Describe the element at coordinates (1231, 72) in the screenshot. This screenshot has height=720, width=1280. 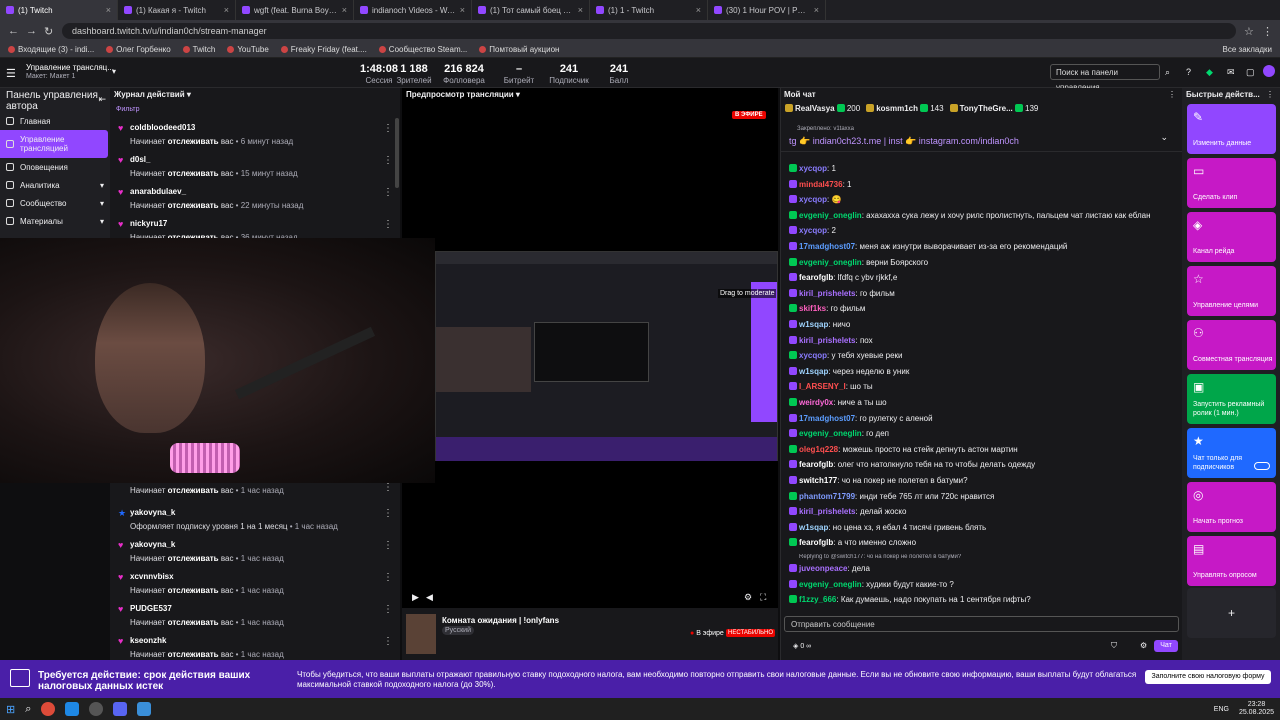
I see `inbox-icon: ✉` at that location.